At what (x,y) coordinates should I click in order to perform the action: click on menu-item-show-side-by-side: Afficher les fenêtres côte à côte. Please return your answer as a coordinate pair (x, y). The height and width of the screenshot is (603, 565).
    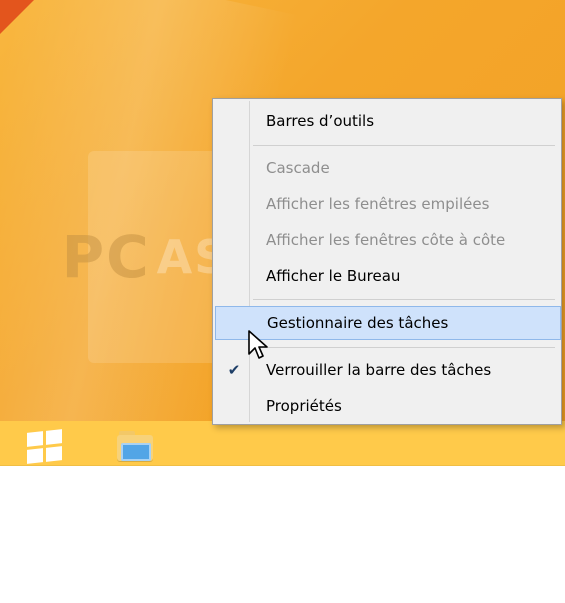
    Looking at the image, I should click on (388, 240).